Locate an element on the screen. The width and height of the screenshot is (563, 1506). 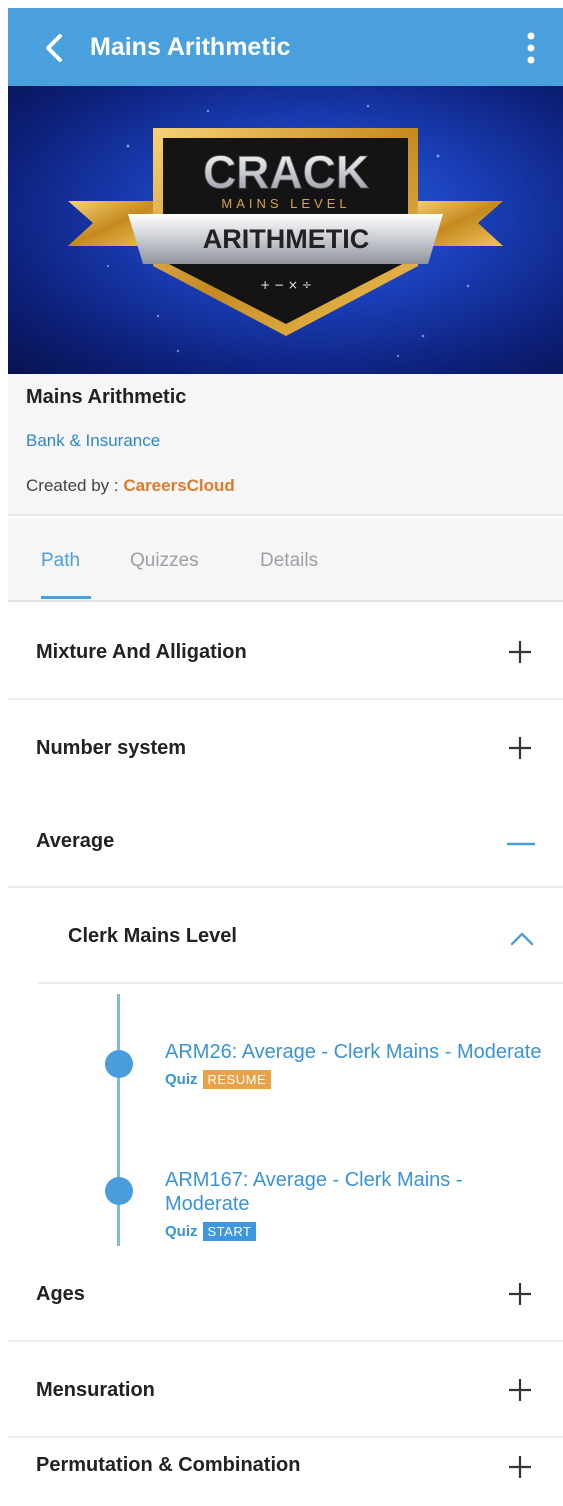
topic-row-mixture-and-alligation: Mixture And Alligation is located at coordinates (285, 652).